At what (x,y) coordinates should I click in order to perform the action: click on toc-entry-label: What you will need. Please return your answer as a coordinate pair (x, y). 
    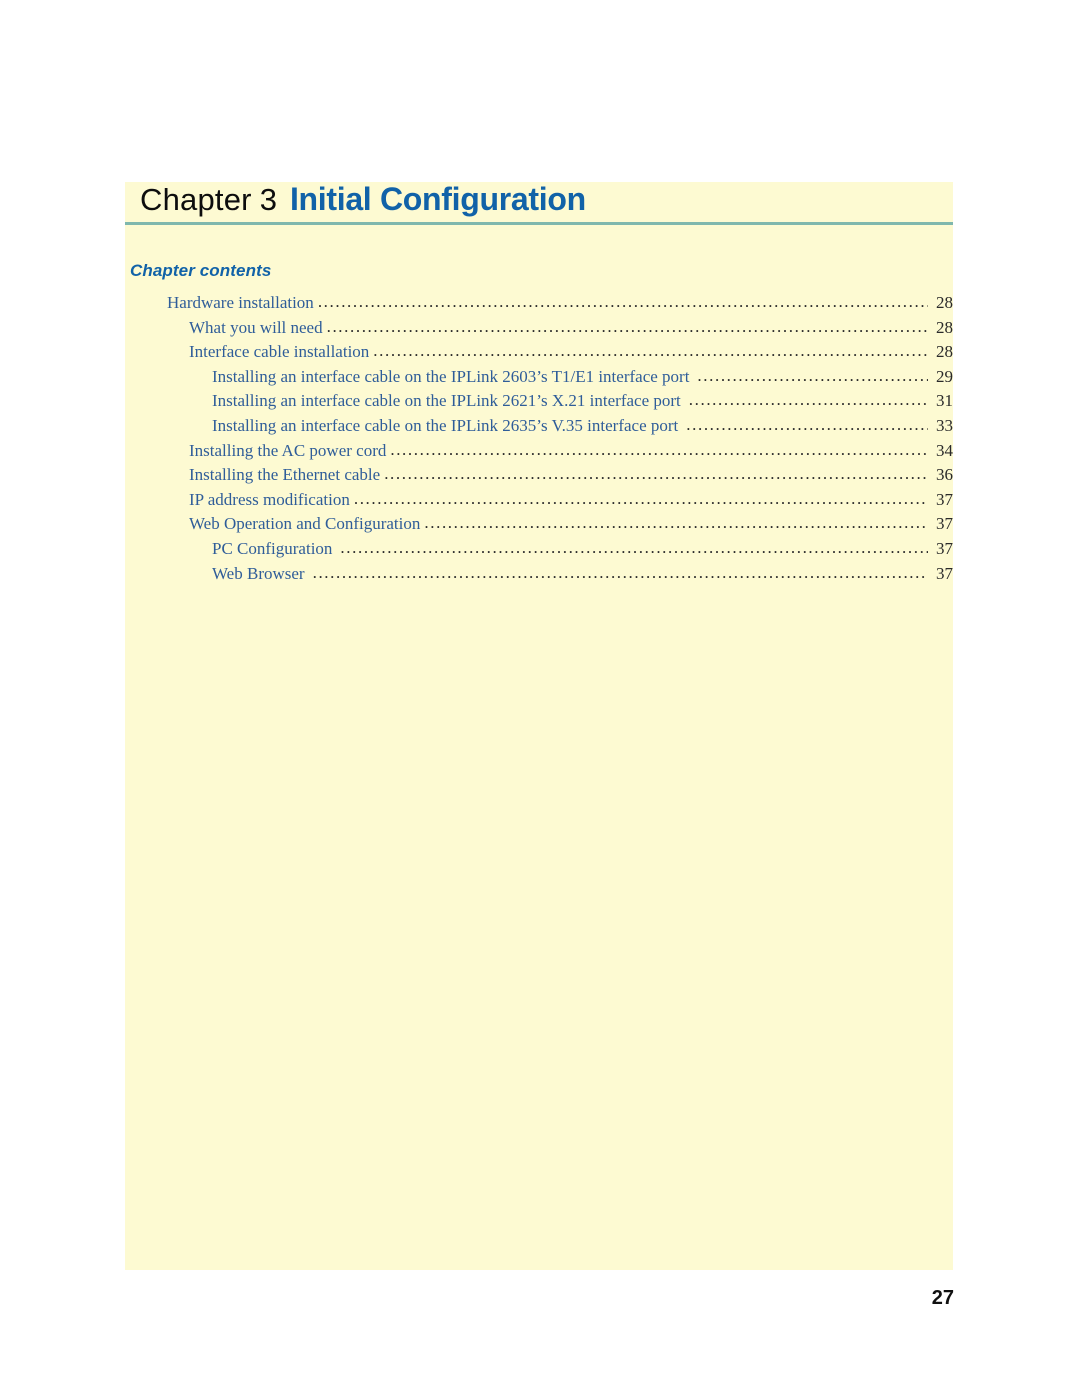
    Looking at the image, I should click on (256, 327).